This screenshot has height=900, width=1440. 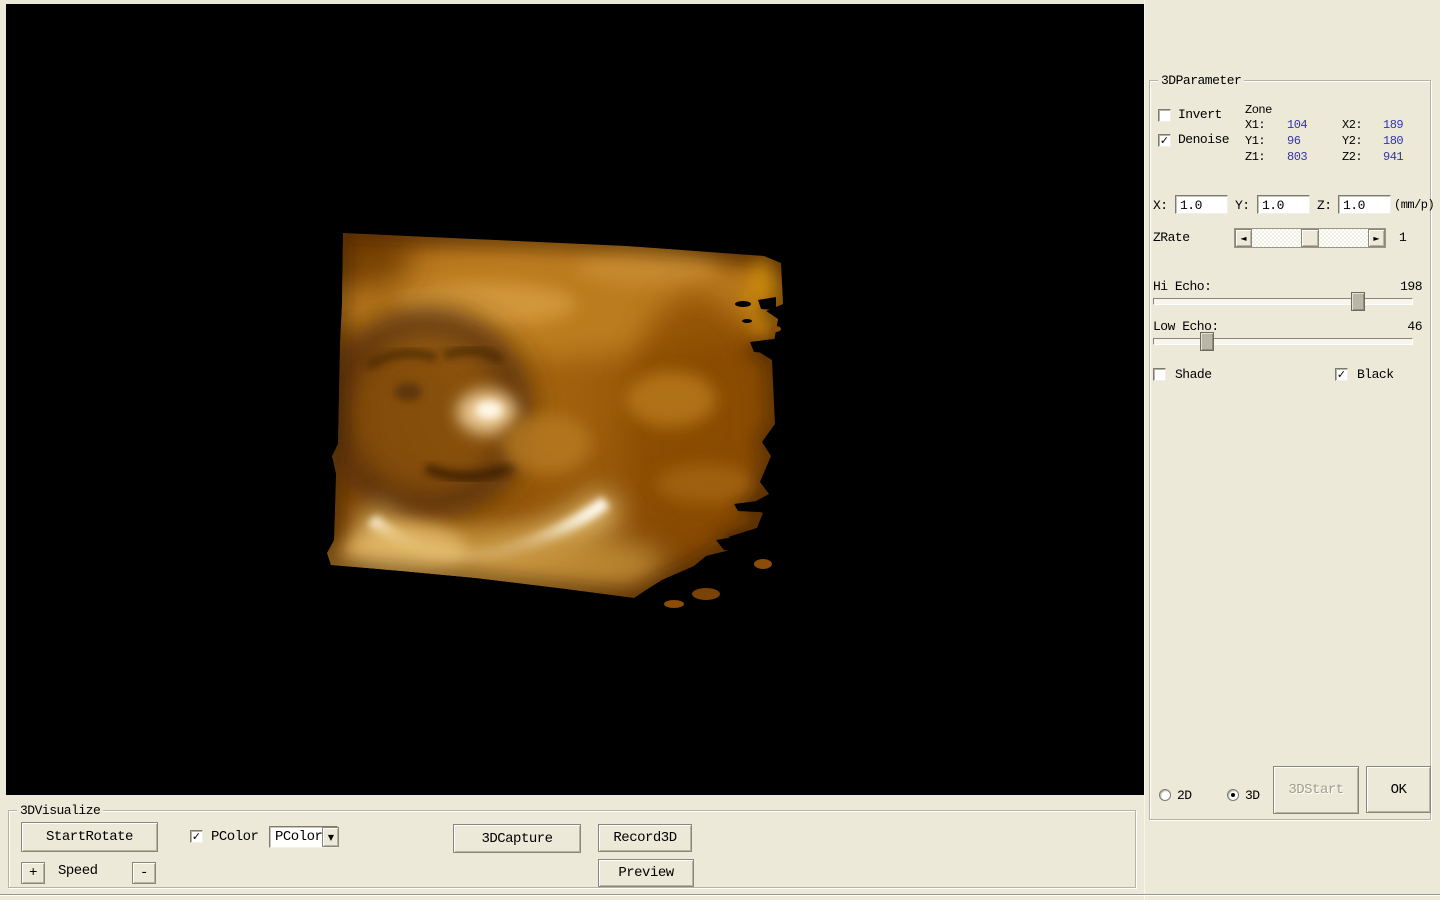 What do you see at coordinates (299, 837) in the screenshot?
I see `pcolor-selected-value: PColor` at bounding box center [299, 837].